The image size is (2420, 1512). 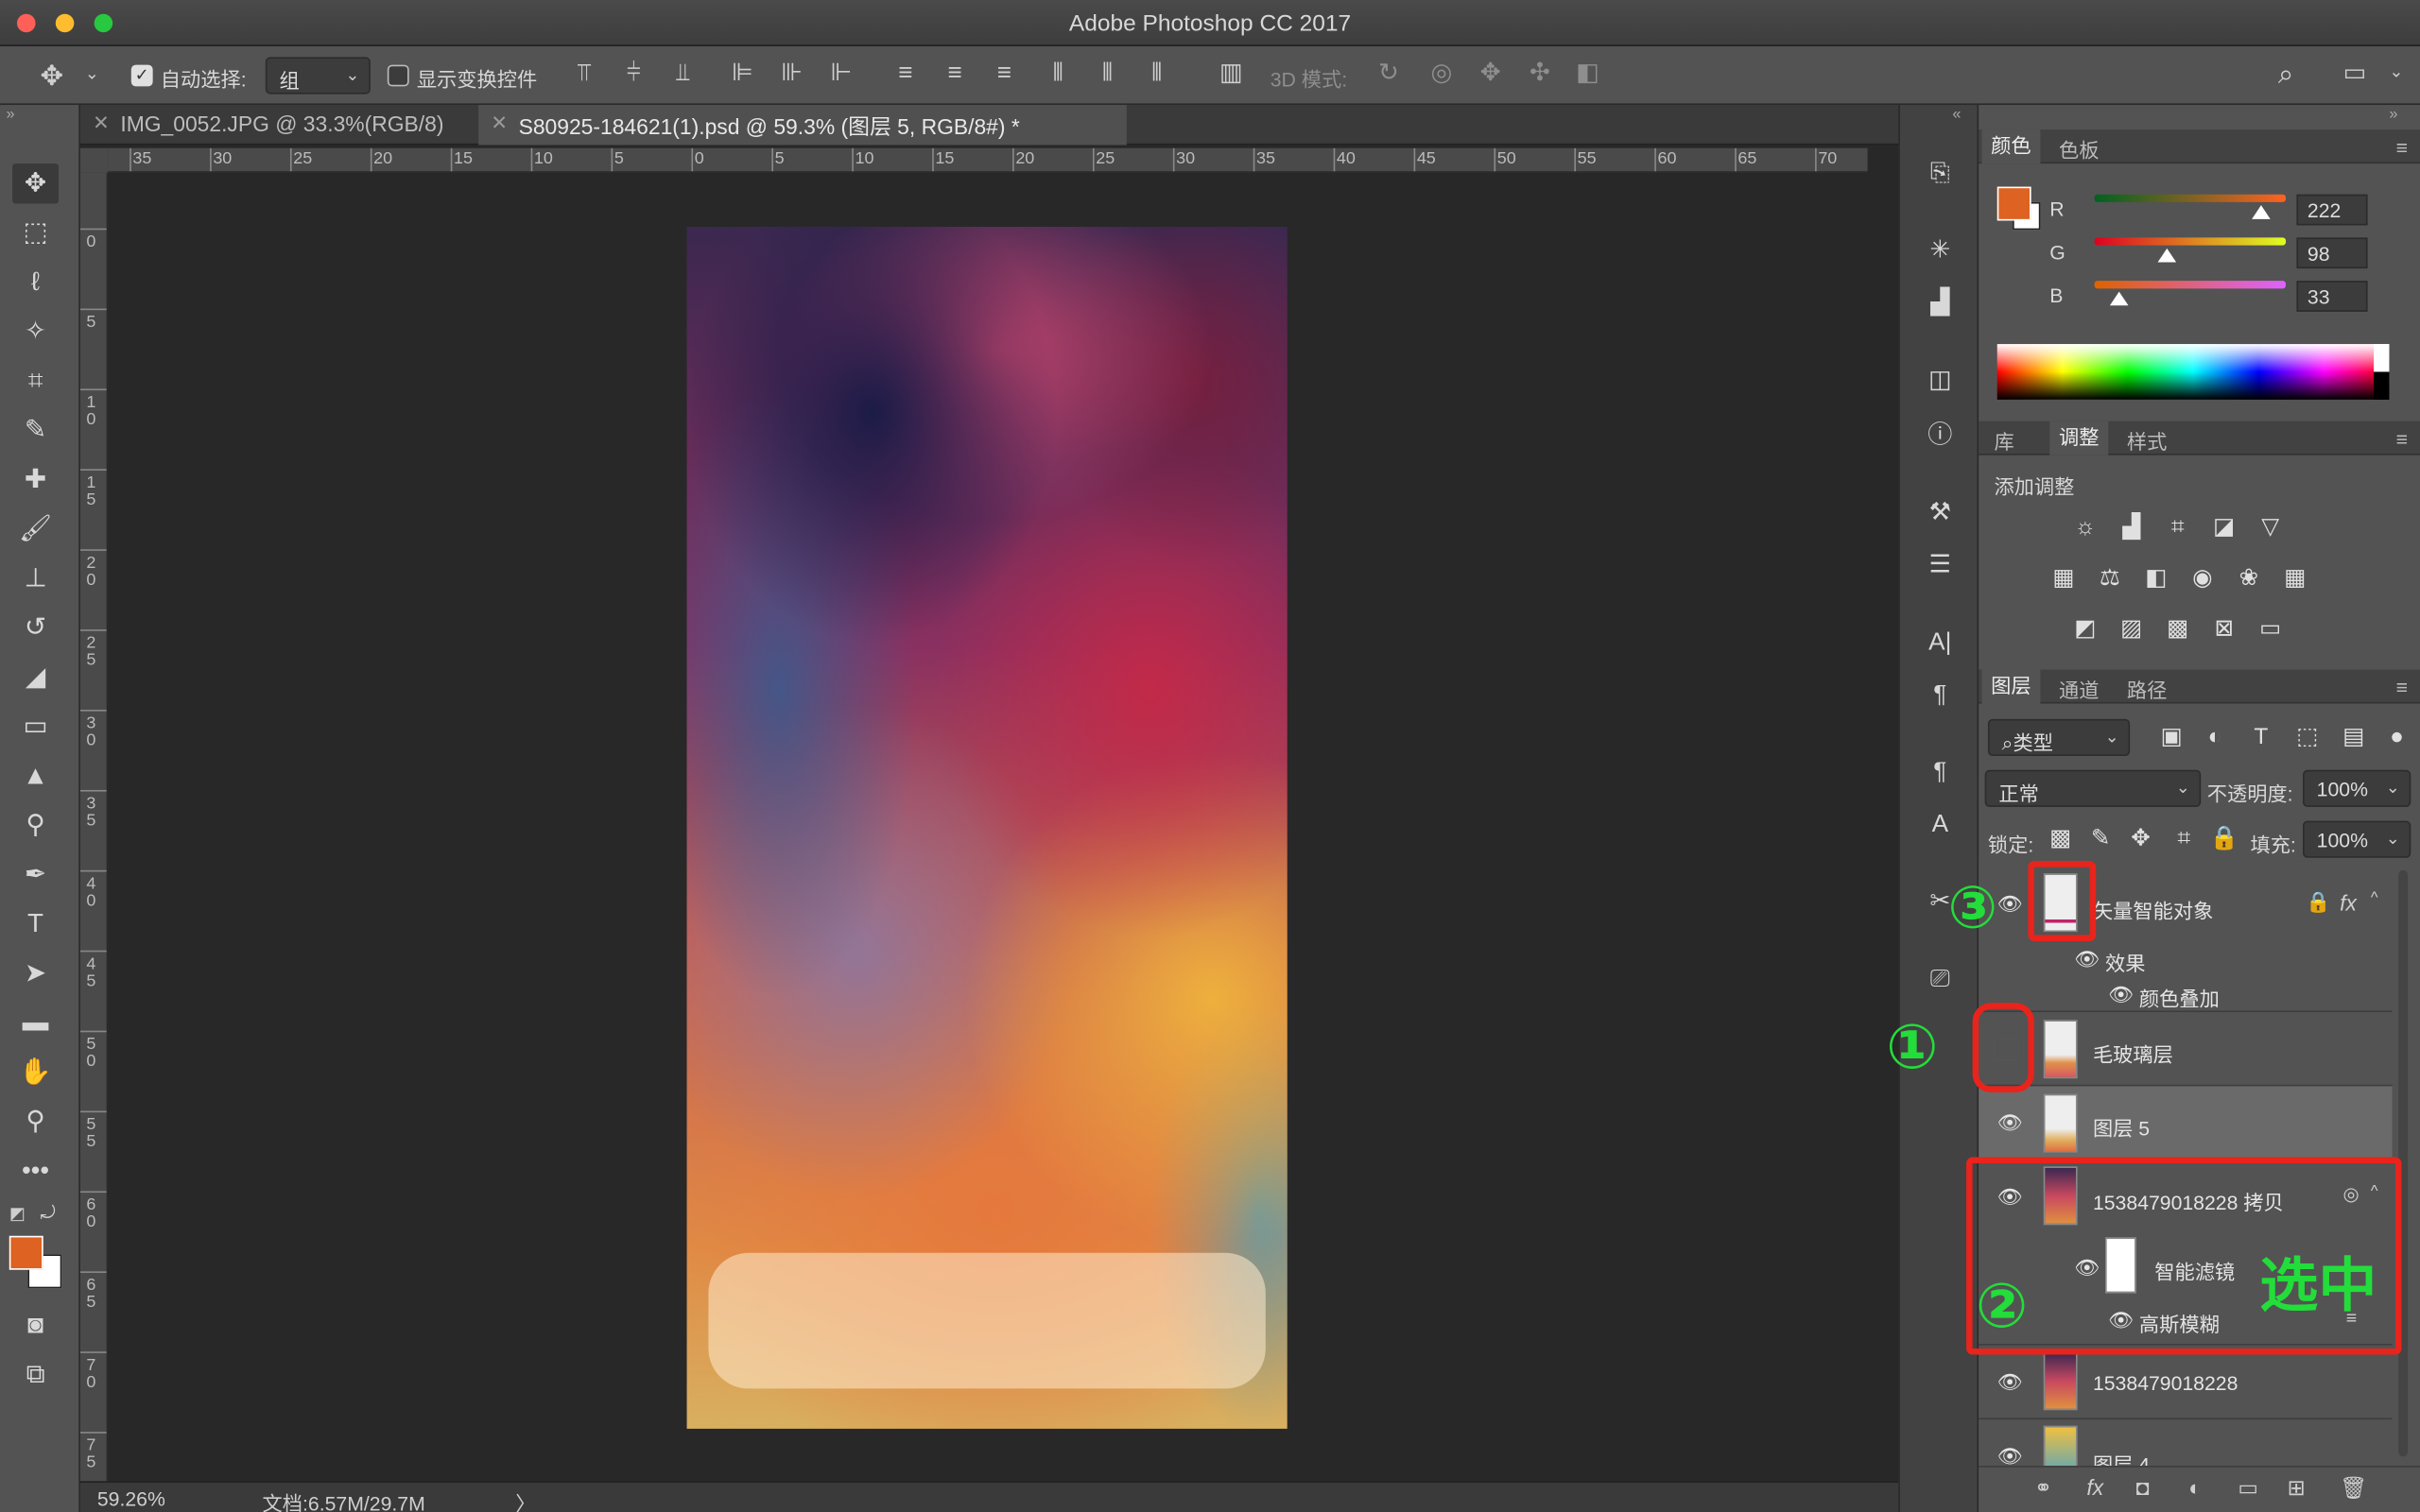 I want to click on crop-tool-icon: ⌗, so click(x=35, y=381).